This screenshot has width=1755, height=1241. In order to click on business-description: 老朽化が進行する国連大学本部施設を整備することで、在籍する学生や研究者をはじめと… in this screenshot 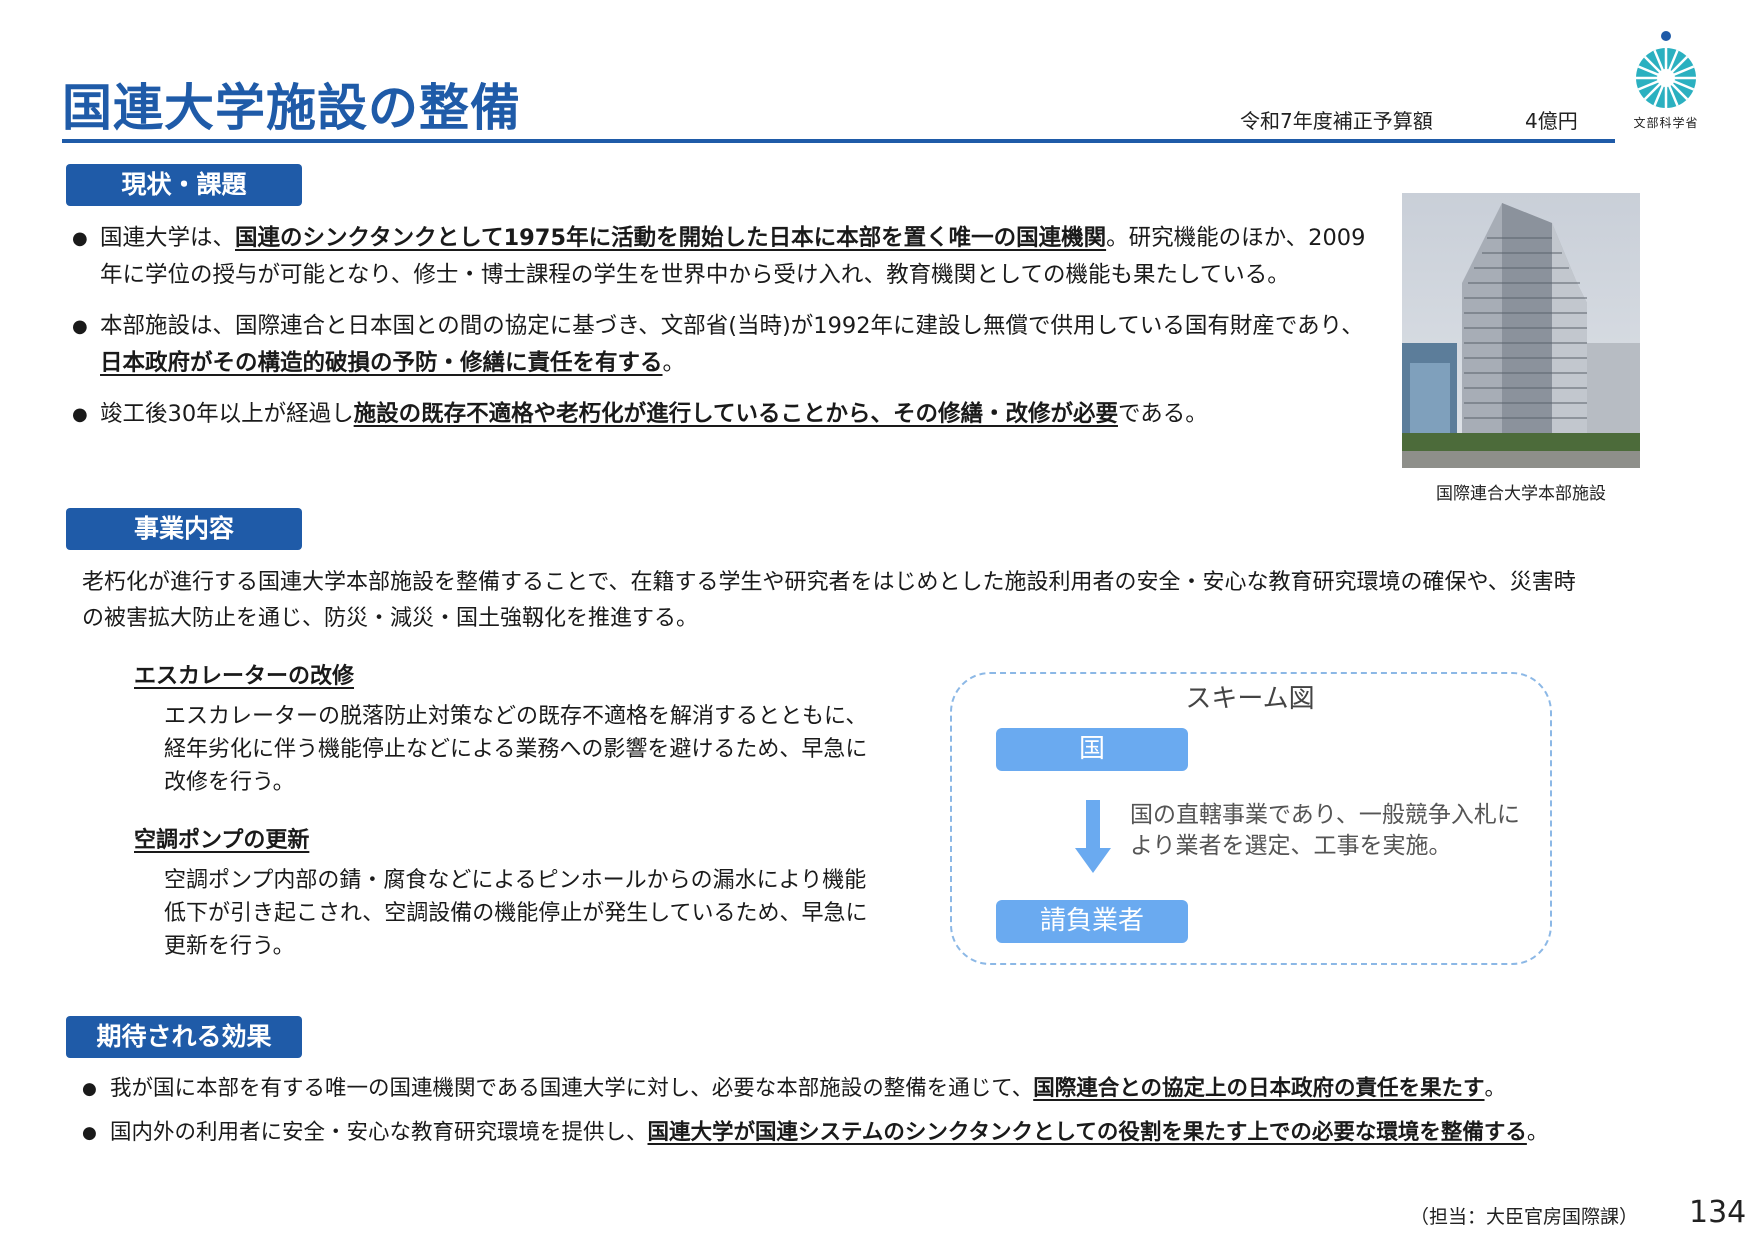, I will do `click(829, 600)`.